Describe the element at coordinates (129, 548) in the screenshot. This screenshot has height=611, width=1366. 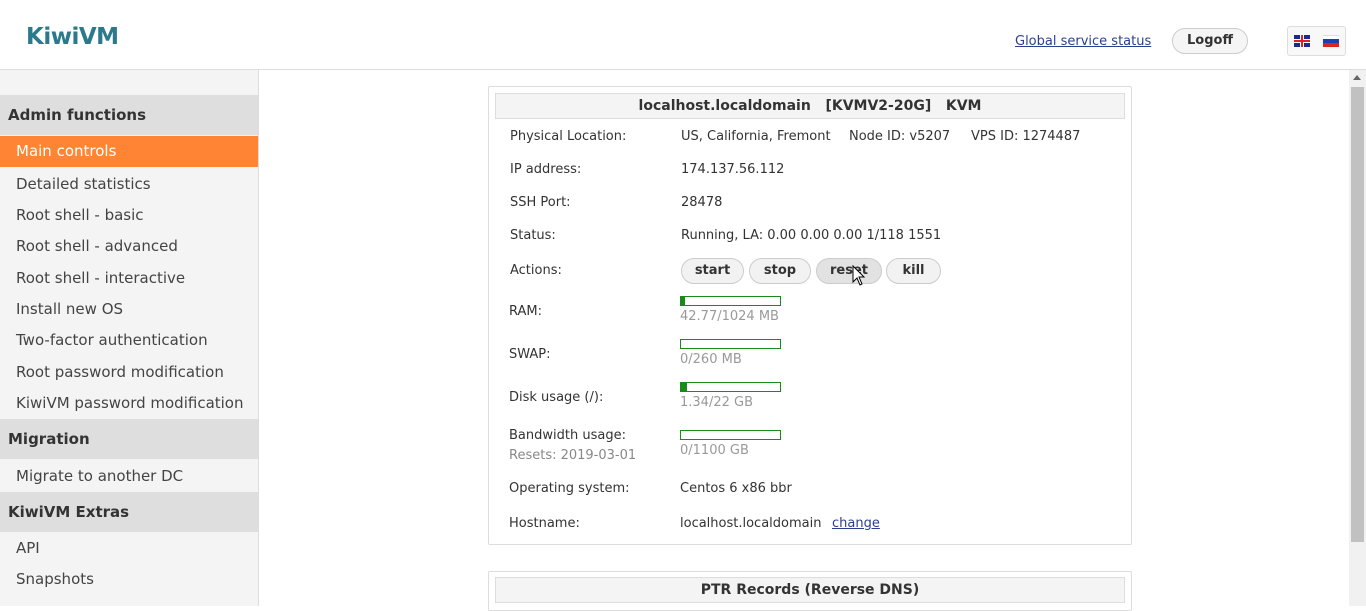
I see `sidebar-item-api: API` at that location.